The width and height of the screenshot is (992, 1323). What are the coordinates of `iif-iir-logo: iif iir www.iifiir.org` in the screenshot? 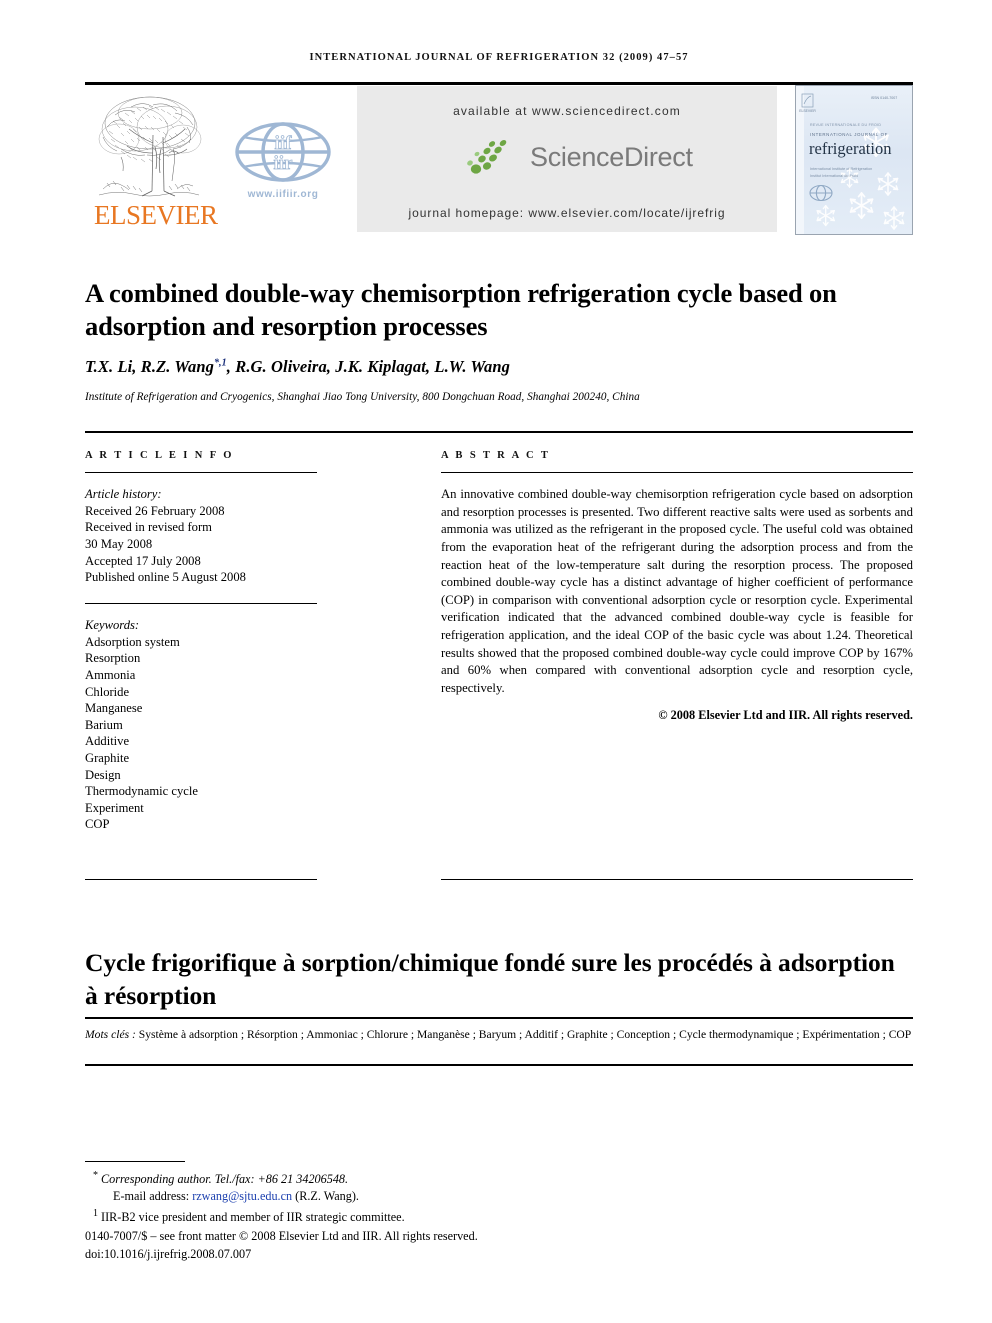 It's located at (283, 162).